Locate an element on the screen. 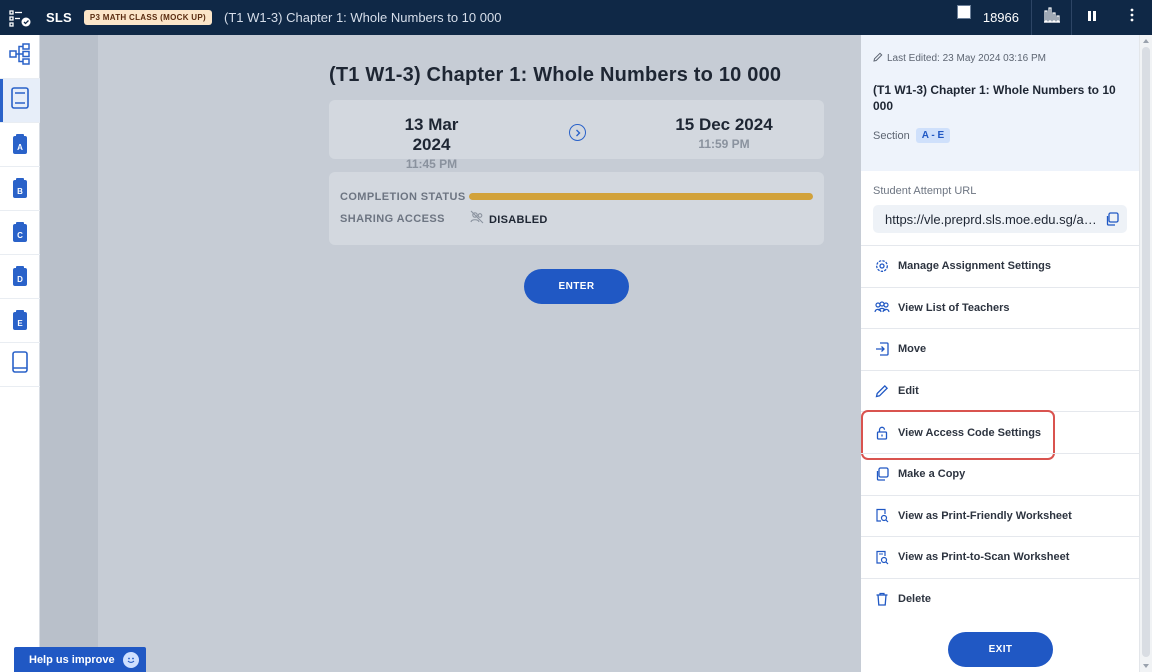  content-gutter is located at coordinates (69, 353).